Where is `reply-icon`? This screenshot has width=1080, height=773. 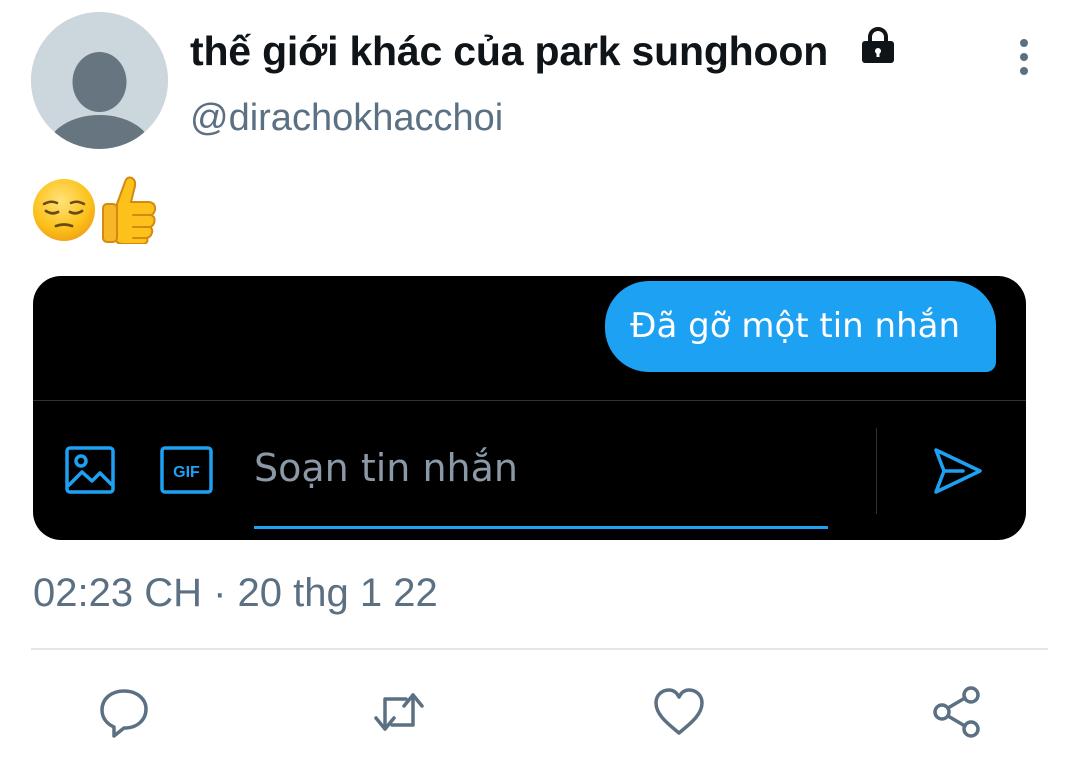 reply-icon is located at coordinates (124, 713).